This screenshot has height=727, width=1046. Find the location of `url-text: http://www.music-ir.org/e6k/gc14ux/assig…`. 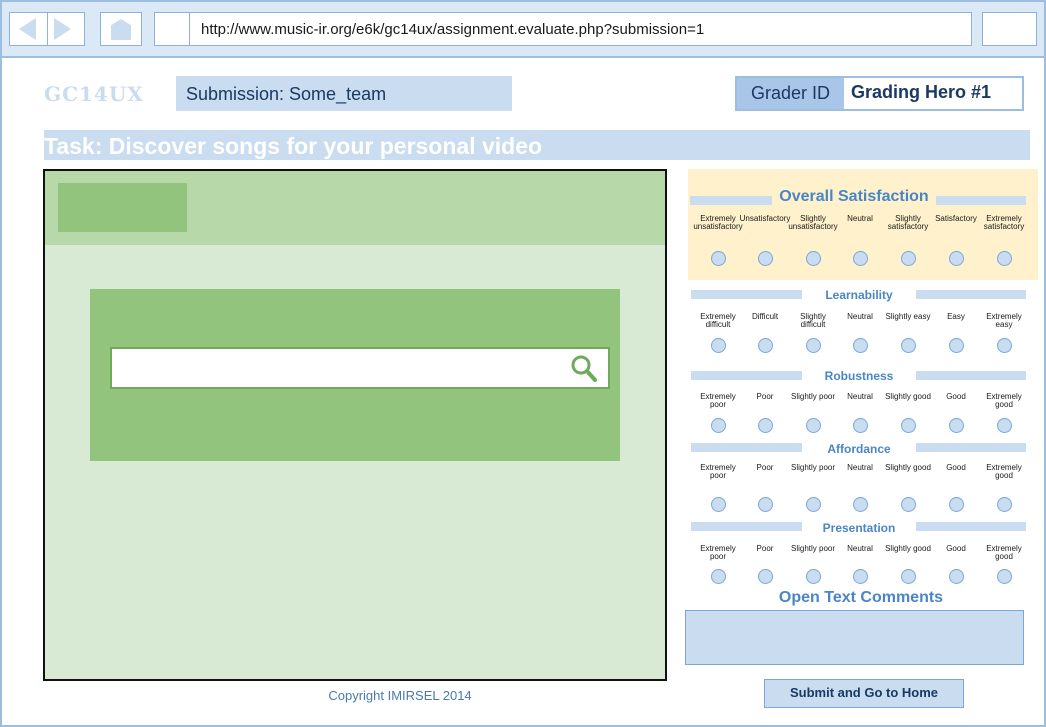

url-text: http://www.music-ir.org/e6k/gc14ux/assig… is located at coordinates (452, 29).